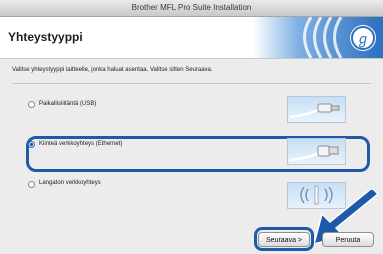 Image resolution: width=383 pixels, height=254 pixels. I want to click on title-bar: Brother MFL Pro Suite Installation, so click(191, 8).